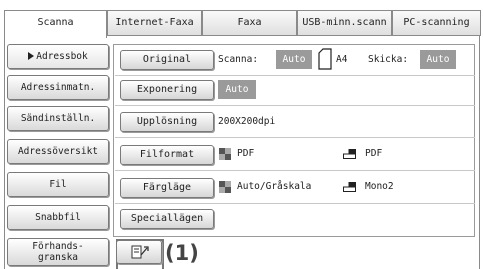 Image resolution: width=483 pixels, height=269 pixels. What do you see at coordinates (58, 184) in the screenshot?
I see `sidebar-item-fil: Fil` at bounding box center [58, 184].